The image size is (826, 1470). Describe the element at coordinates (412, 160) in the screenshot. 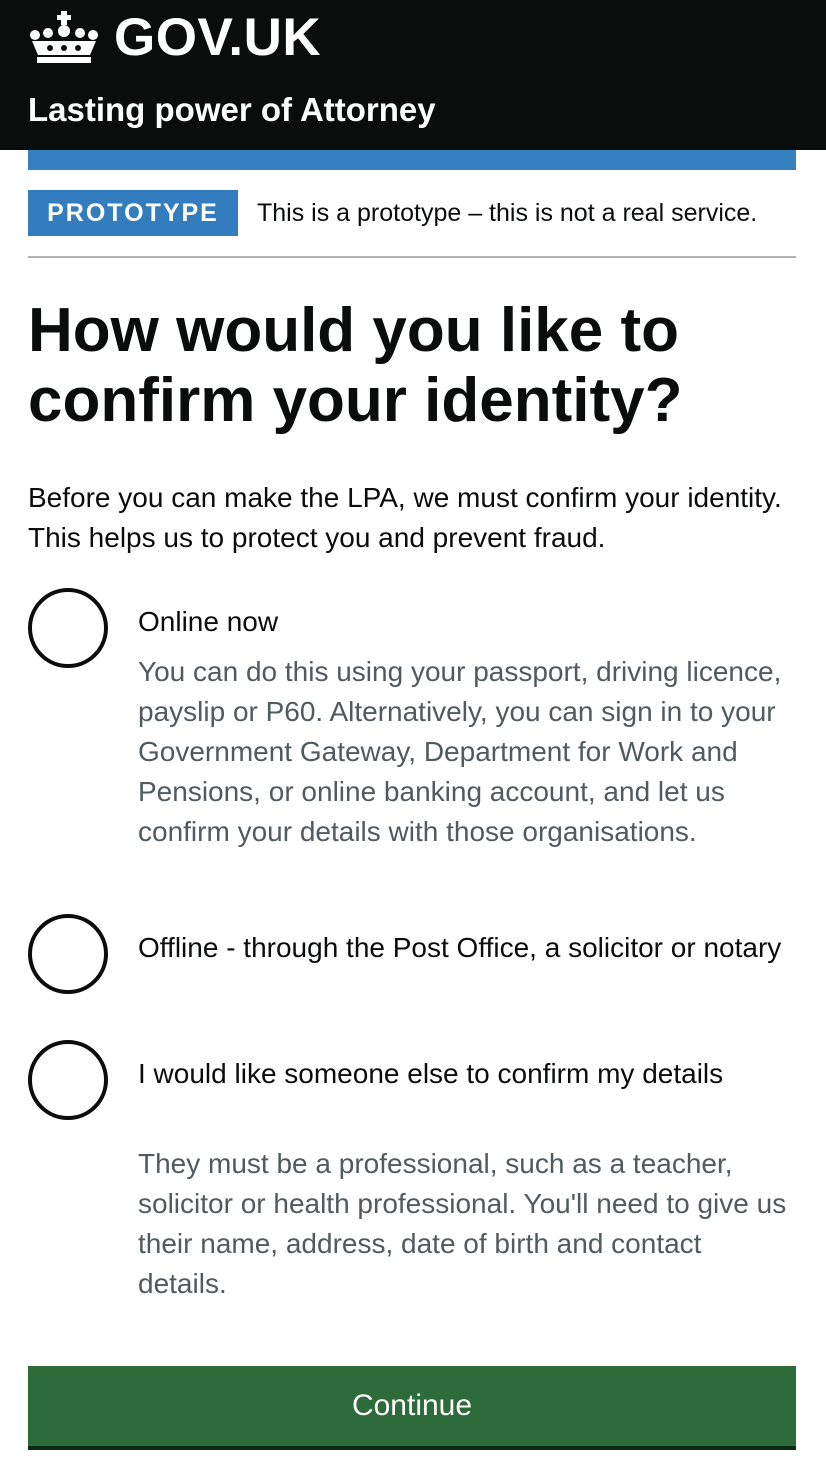

I see `header-accent-bar` at that location.